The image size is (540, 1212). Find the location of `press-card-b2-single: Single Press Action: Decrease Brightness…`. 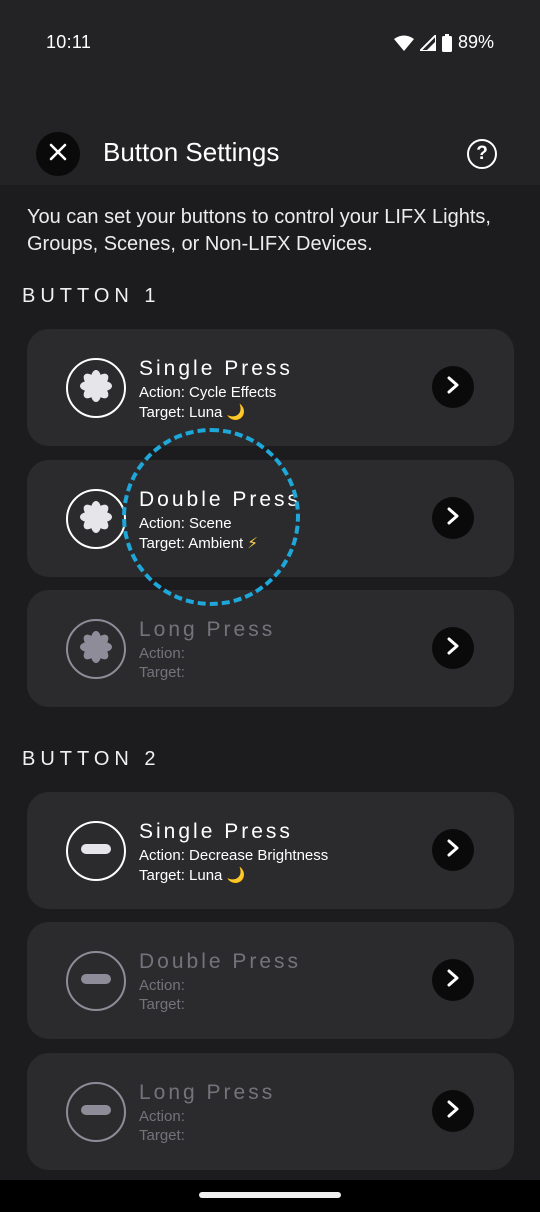

press-card-b2-single: Single Press Action: Decrease Brightness… is located at coordinates (270, 850).